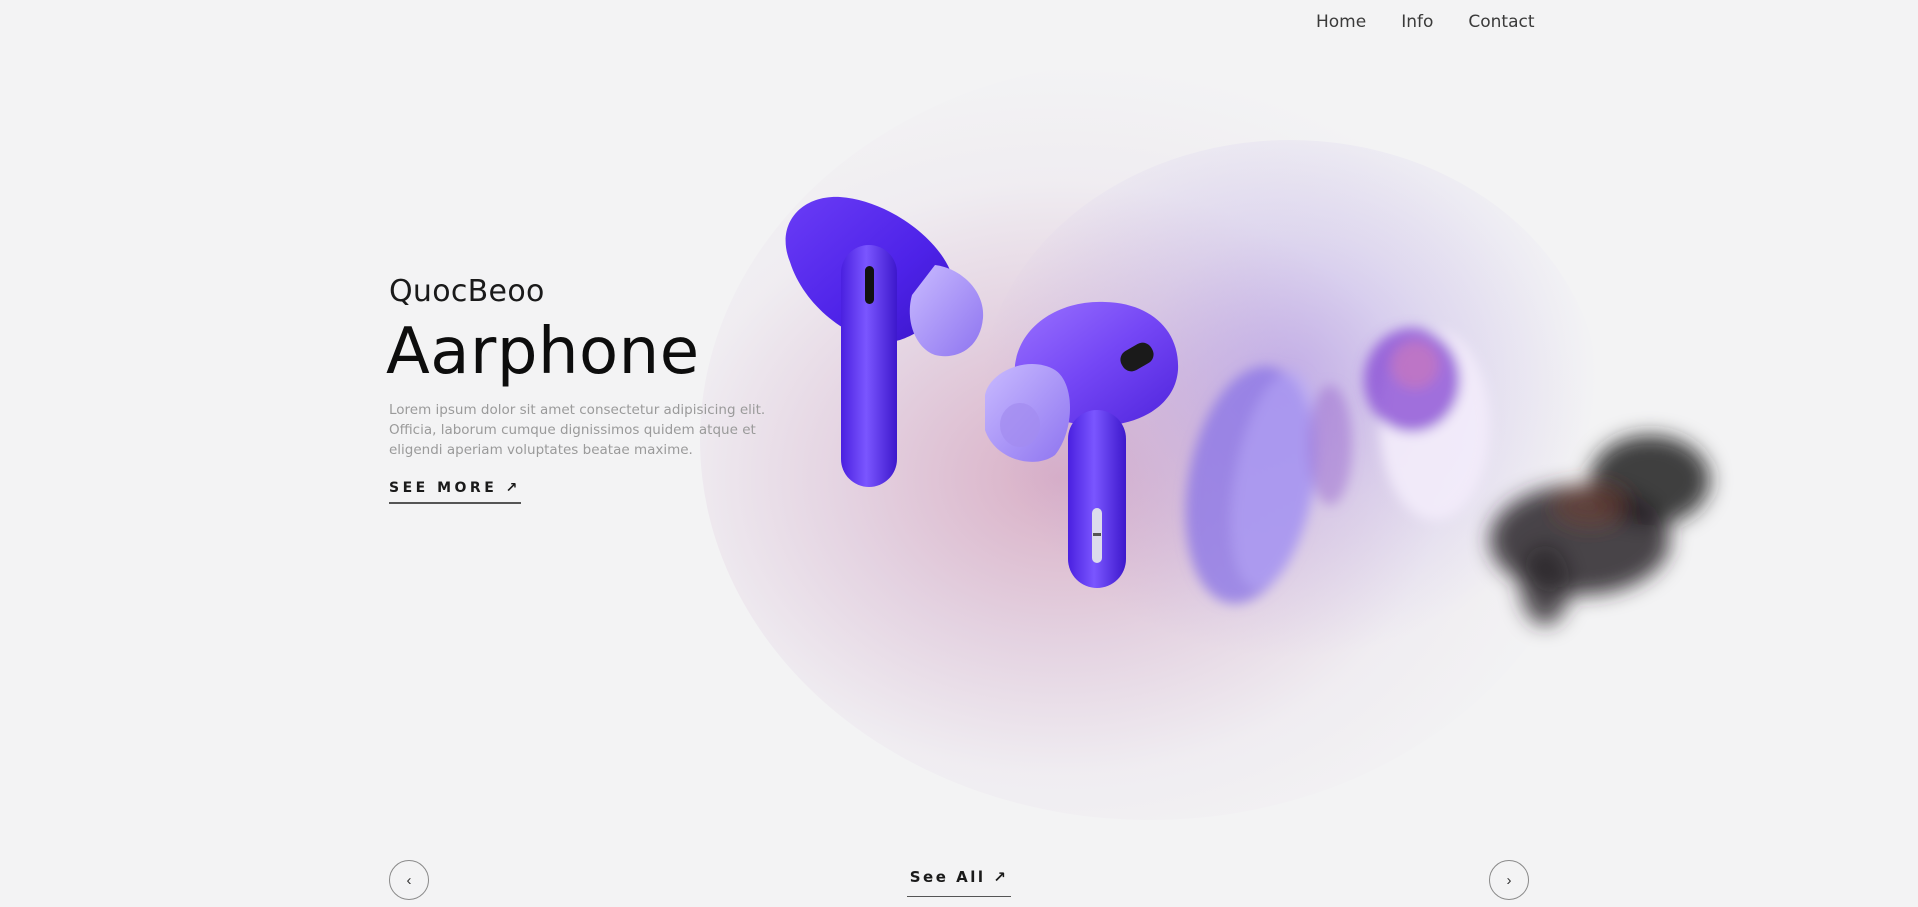 The height and width of the screenshot is (907, 1918). What do you see at coordinates (1600, 530) in the screenshot?
I see `blurred-product-black` at bounding box center [1600, 530].